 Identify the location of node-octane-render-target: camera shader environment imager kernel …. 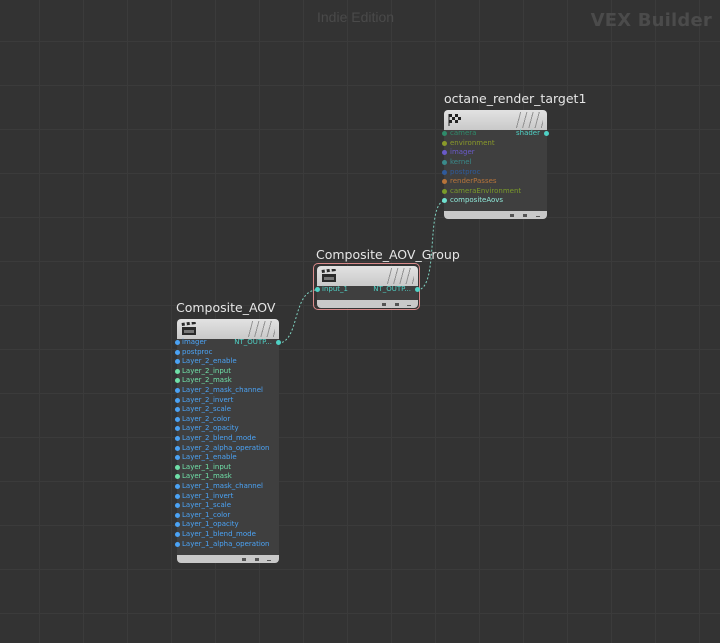
(495, 164).